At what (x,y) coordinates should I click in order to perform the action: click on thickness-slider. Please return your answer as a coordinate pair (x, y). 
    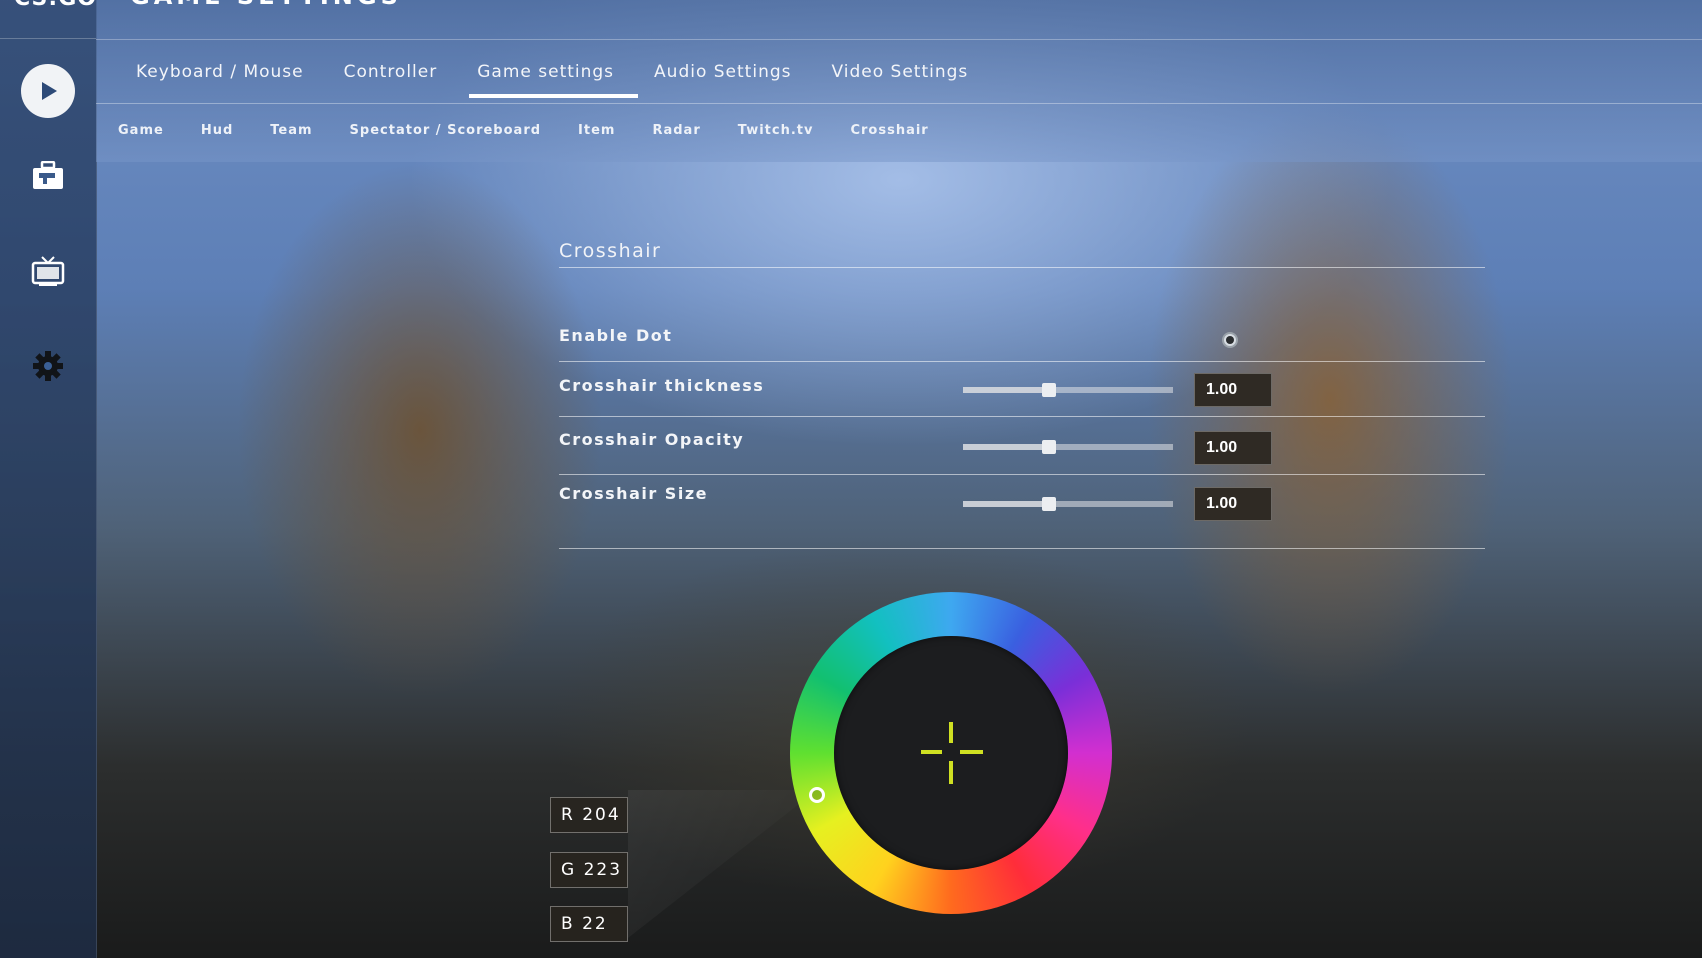
    Looking at the image, I should click on (1068, 390).